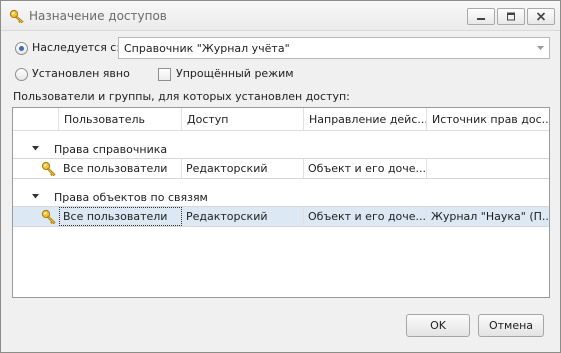  I want to click on minimize-icon, so click(481, 19).